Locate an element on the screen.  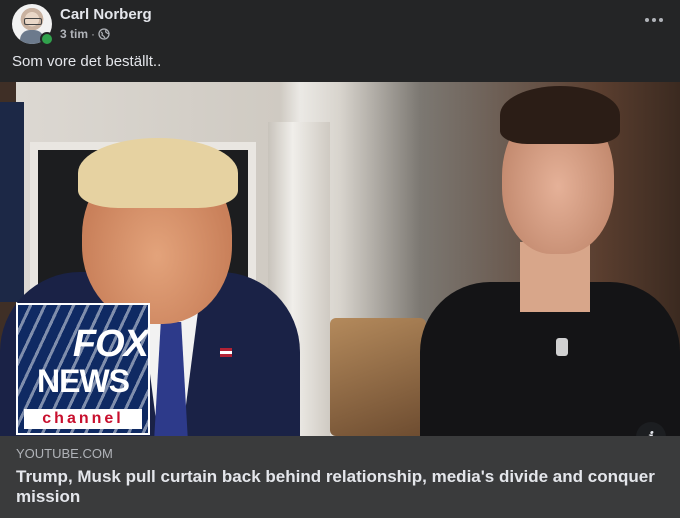
author-name: Carl Norberg is located at coordinates (106, 14).